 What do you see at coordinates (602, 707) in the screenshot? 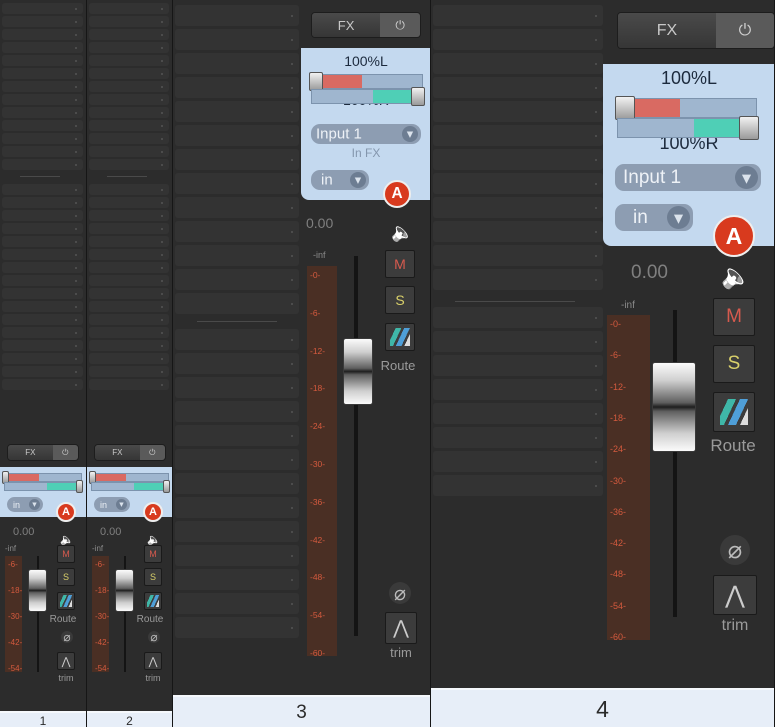
I see `track-number: 4` at bounding box center [602, 707].